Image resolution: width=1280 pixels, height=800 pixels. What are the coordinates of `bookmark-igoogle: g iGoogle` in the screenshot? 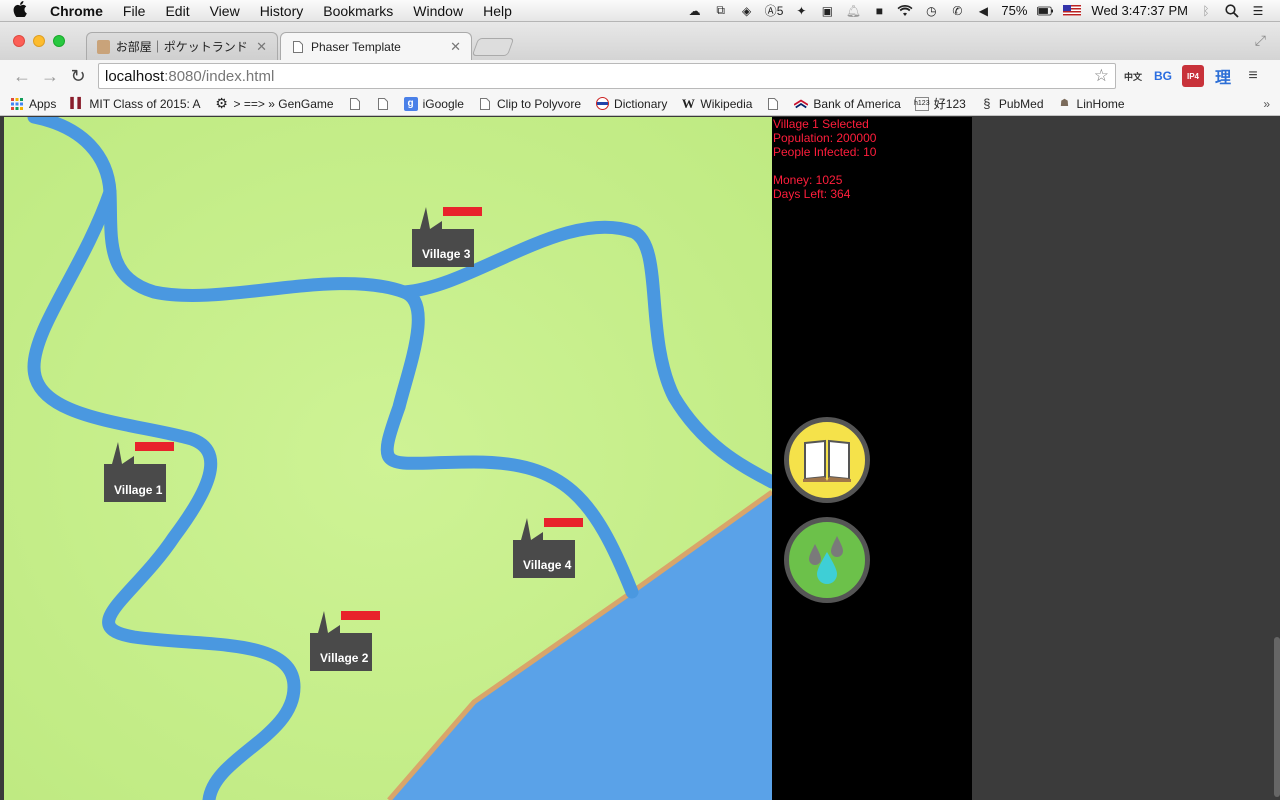 It's located at (433, 103).